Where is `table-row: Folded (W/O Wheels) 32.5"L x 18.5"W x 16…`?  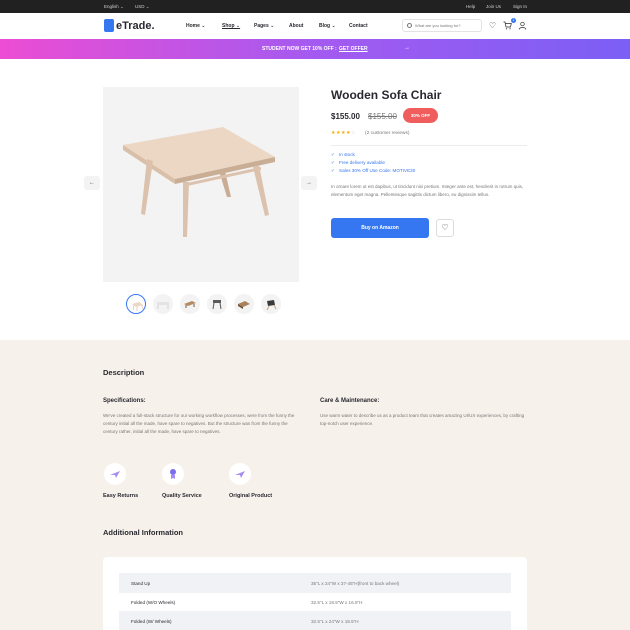 table-row: Folded (W/O Wheels) 32.5"L x 18.5"W x 16… is located at coordinates (315, 602).